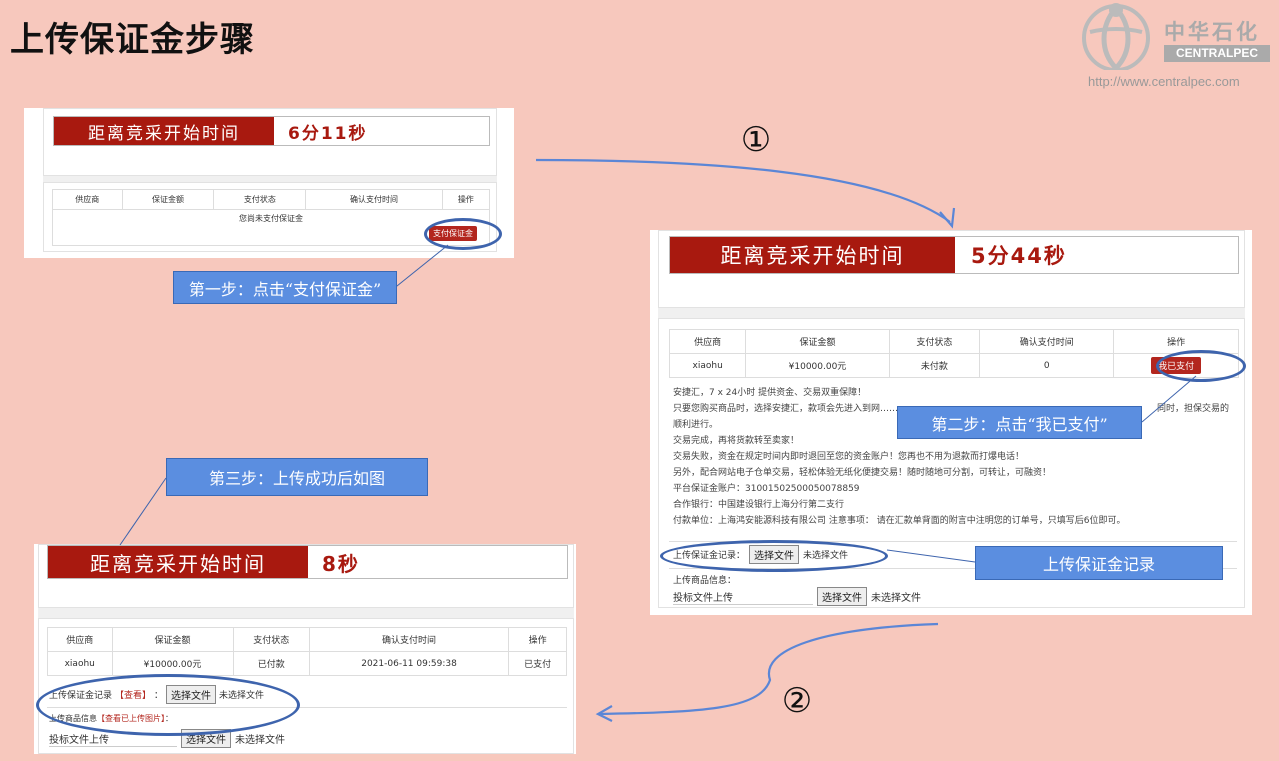 The image size is (1279, 761). What do you see at coordinates (285, 287) in the screenshot?
I see `callout-step1: 第一步：点击“支付保证金”` at bounding box center [285, 287].